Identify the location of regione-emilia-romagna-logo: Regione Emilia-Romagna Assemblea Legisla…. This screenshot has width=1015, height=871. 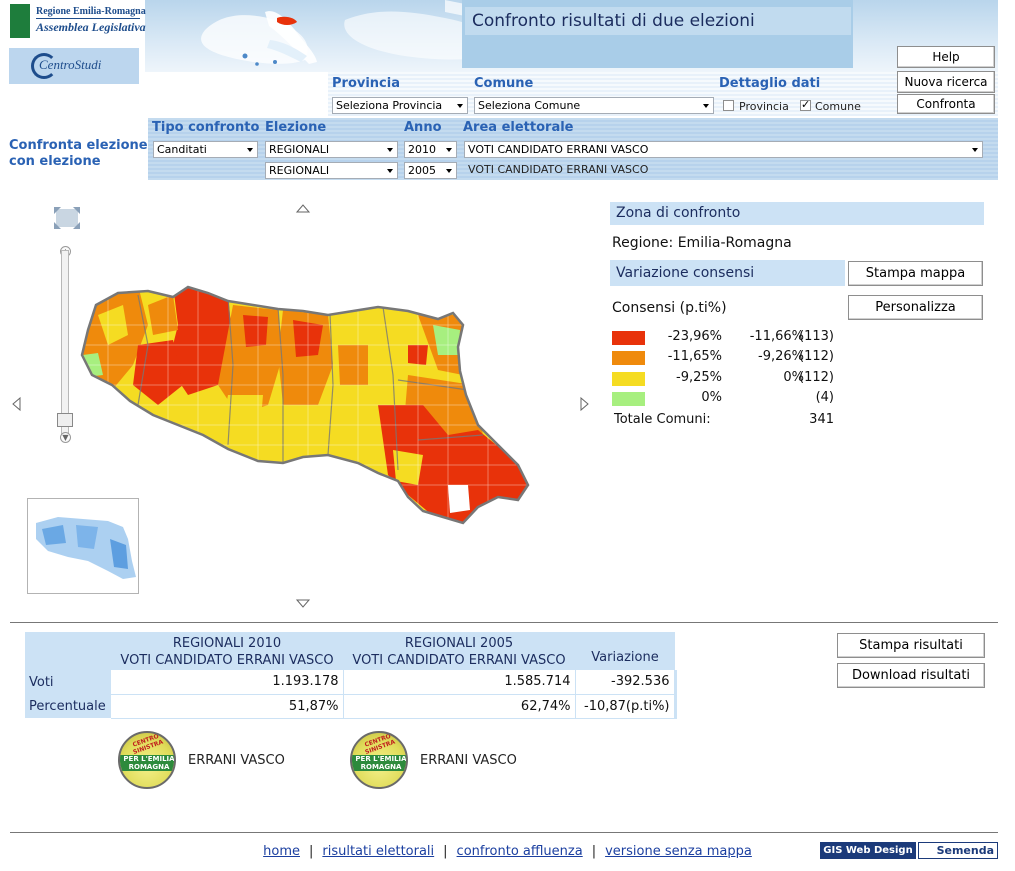
(78, 23).